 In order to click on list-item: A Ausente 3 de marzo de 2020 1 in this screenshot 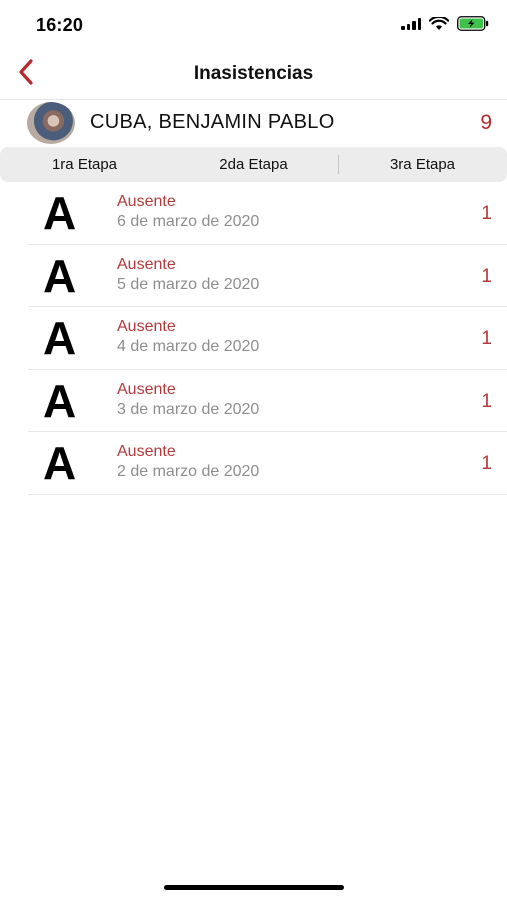, I will do `click(267, 401)`.